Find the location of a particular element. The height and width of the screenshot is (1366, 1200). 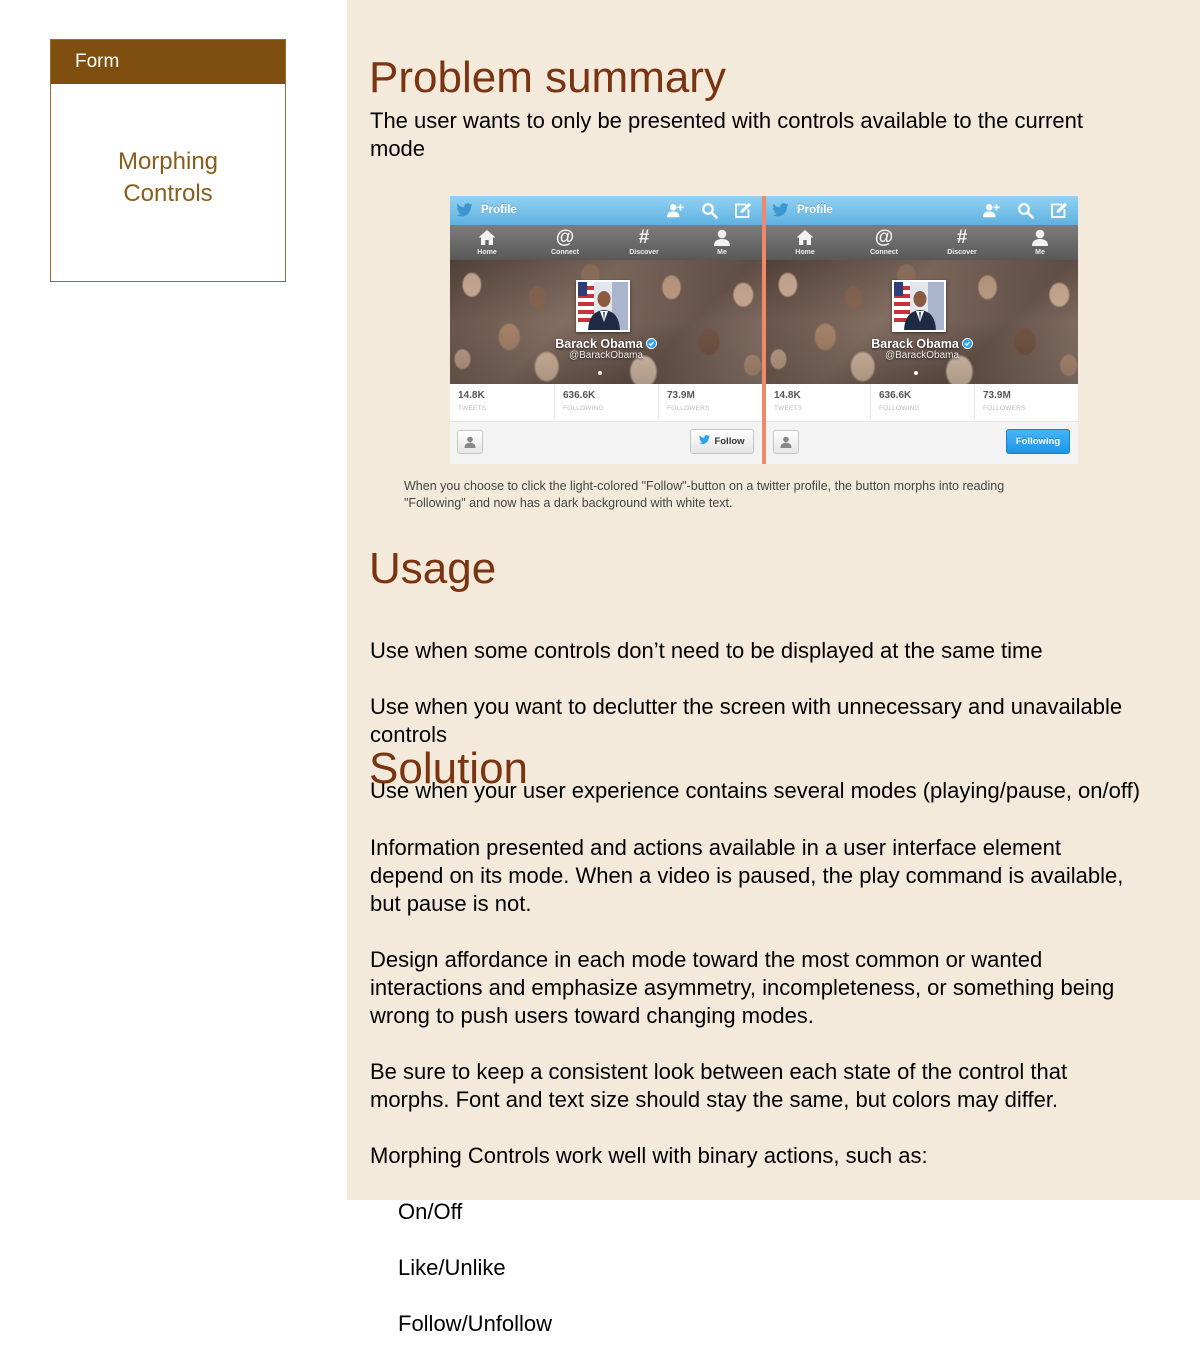

binary-action-item: On/Off is located at coordinates (430, 1211).